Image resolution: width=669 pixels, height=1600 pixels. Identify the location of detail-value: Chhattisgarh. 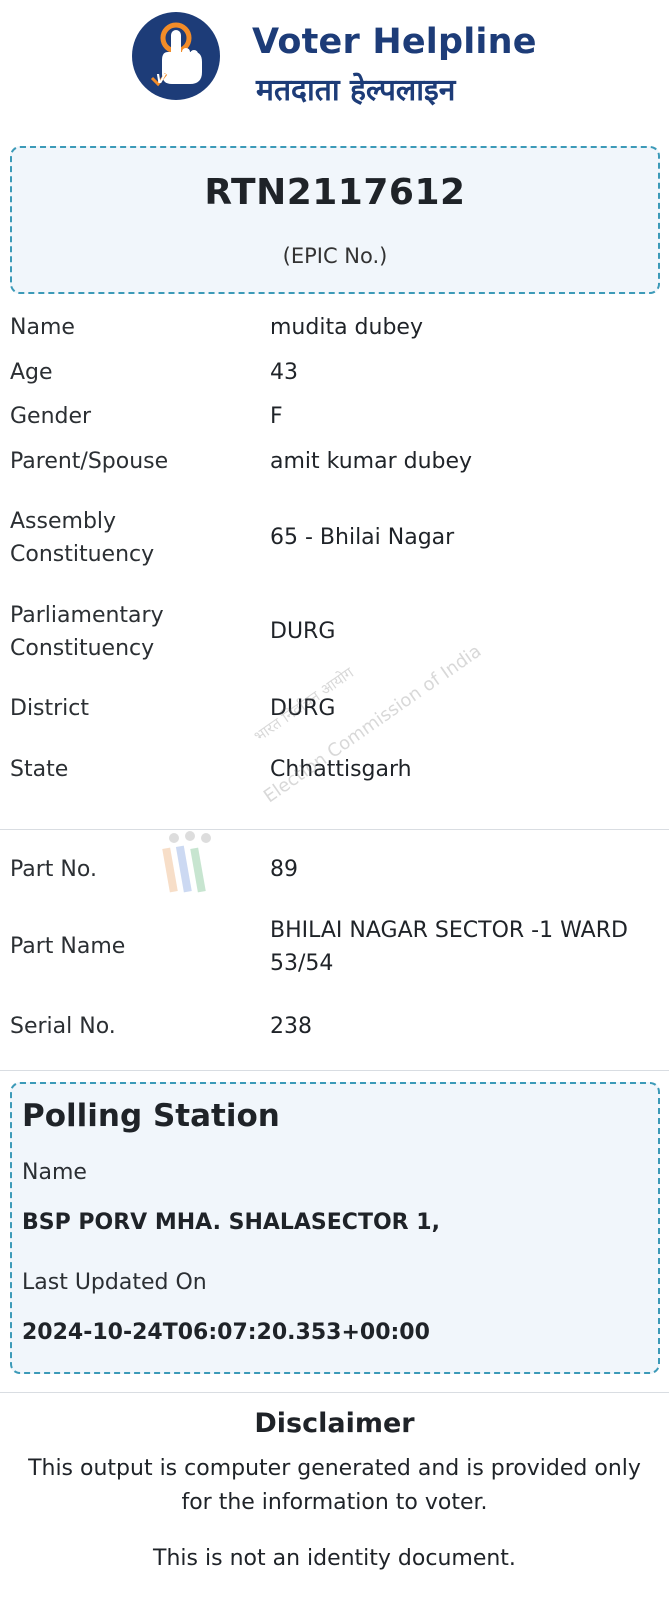
(341, 769).